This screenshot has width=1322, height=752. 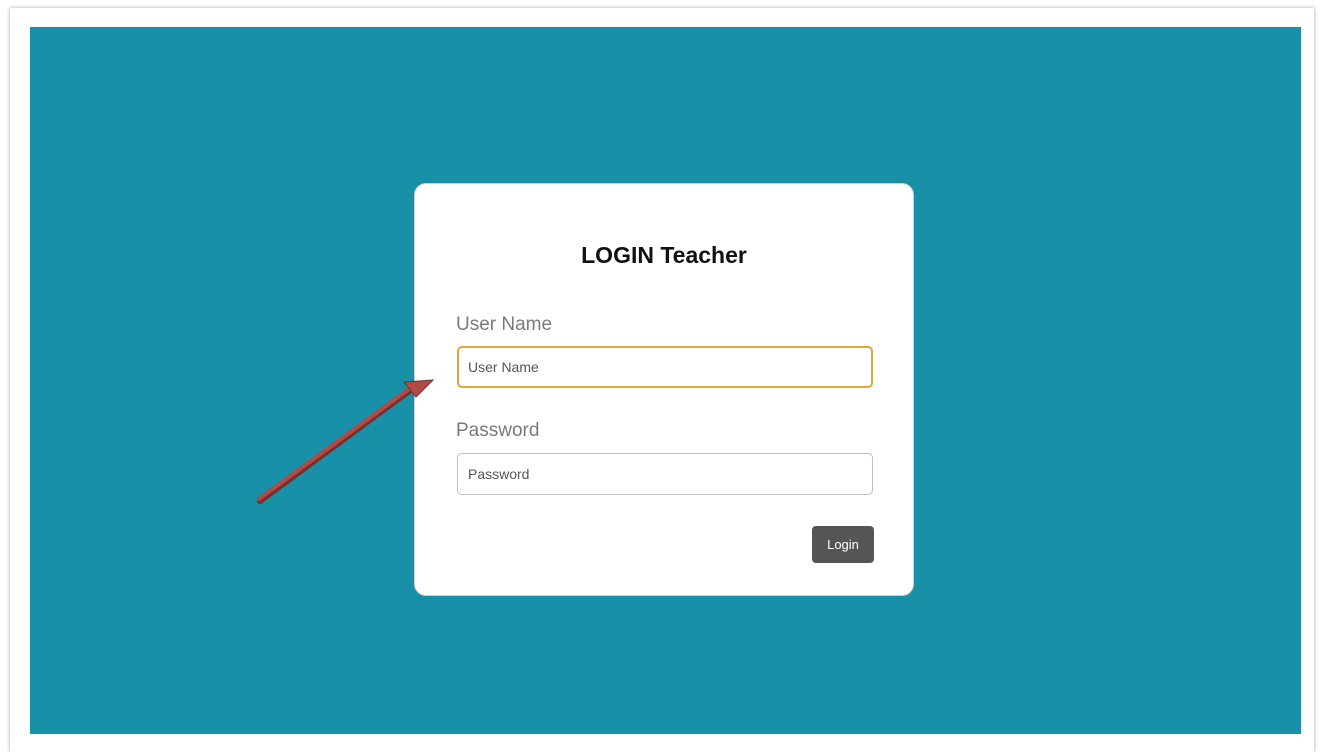 I want to click on password-input, so click(x=665, y=474).